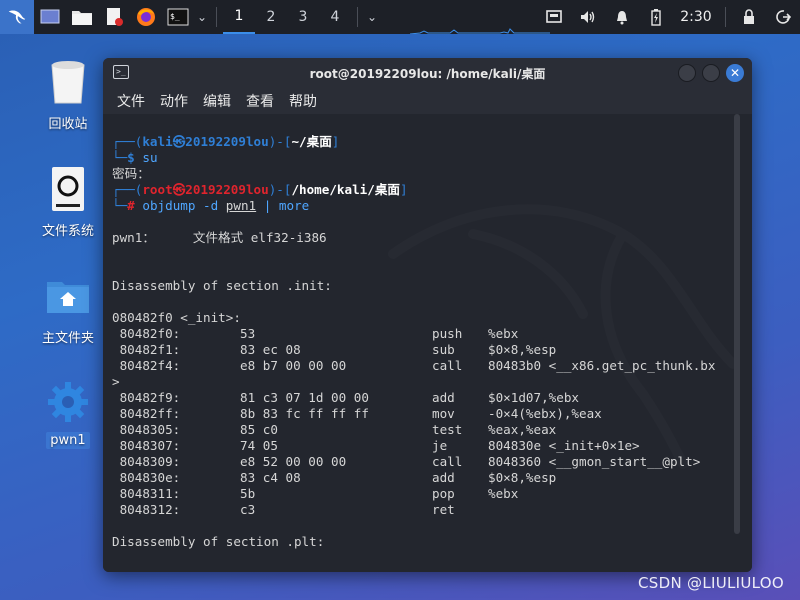 The image size is (800, 600). I want to click on asm-bytes: e8 52 00 00 00, so click(293, 461).